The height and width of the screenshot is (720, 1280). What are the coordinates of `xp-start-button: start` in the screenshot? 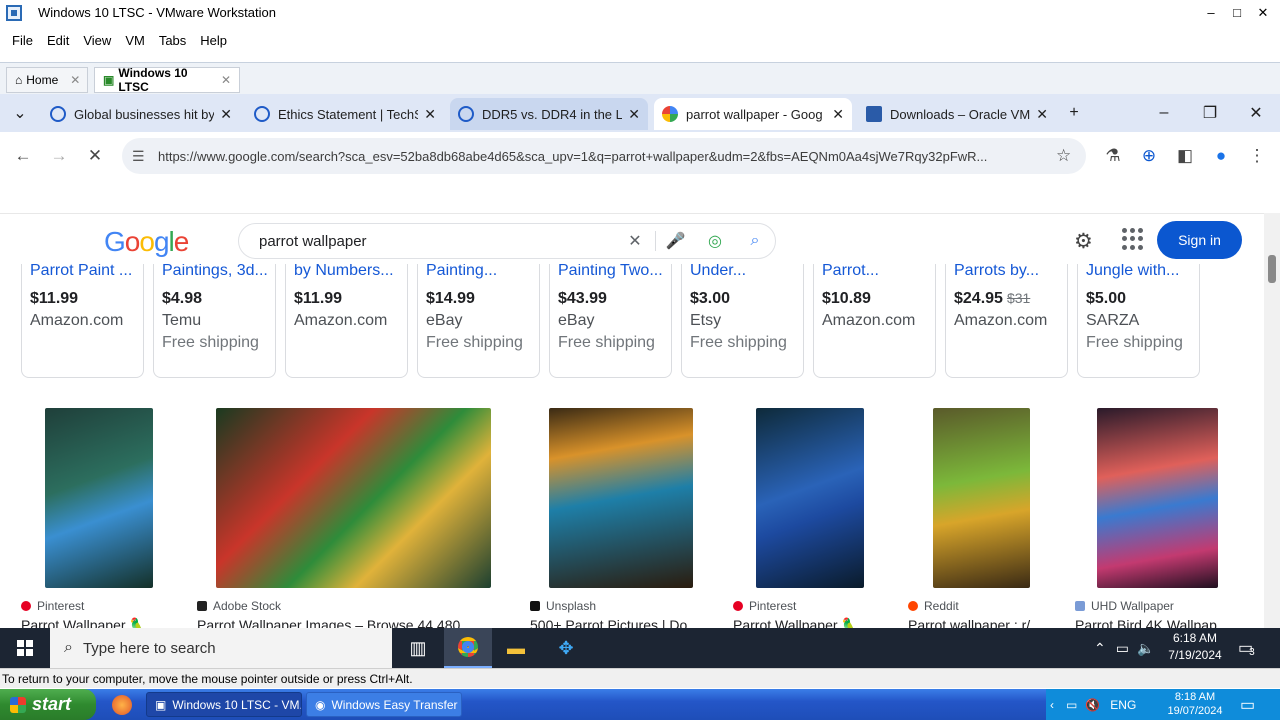 It's located at (48, 704).